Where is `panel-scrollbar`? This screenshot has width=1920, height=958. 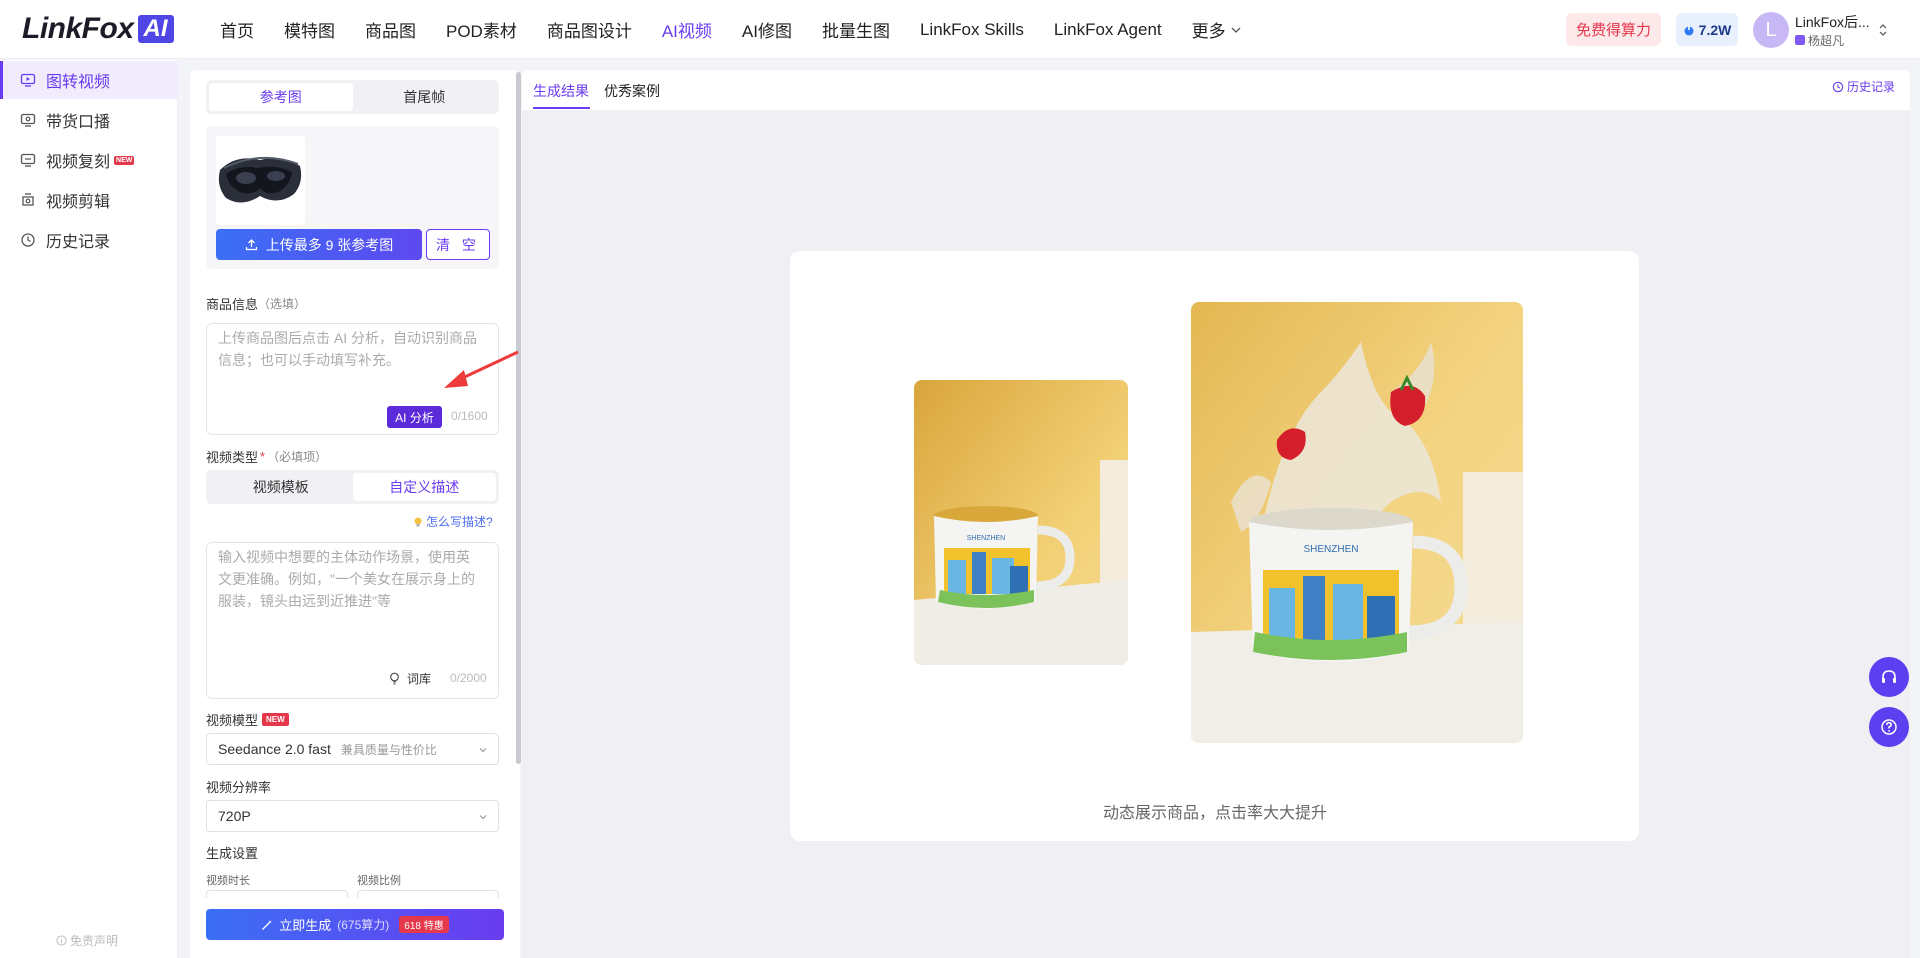
panel-scrollbar is located at coordinates (518, 418).